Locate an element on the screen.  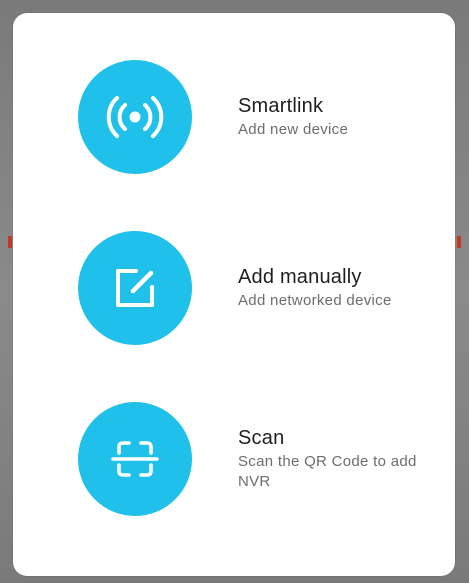
scan-icon-circle is located at coordinates (135, 459).